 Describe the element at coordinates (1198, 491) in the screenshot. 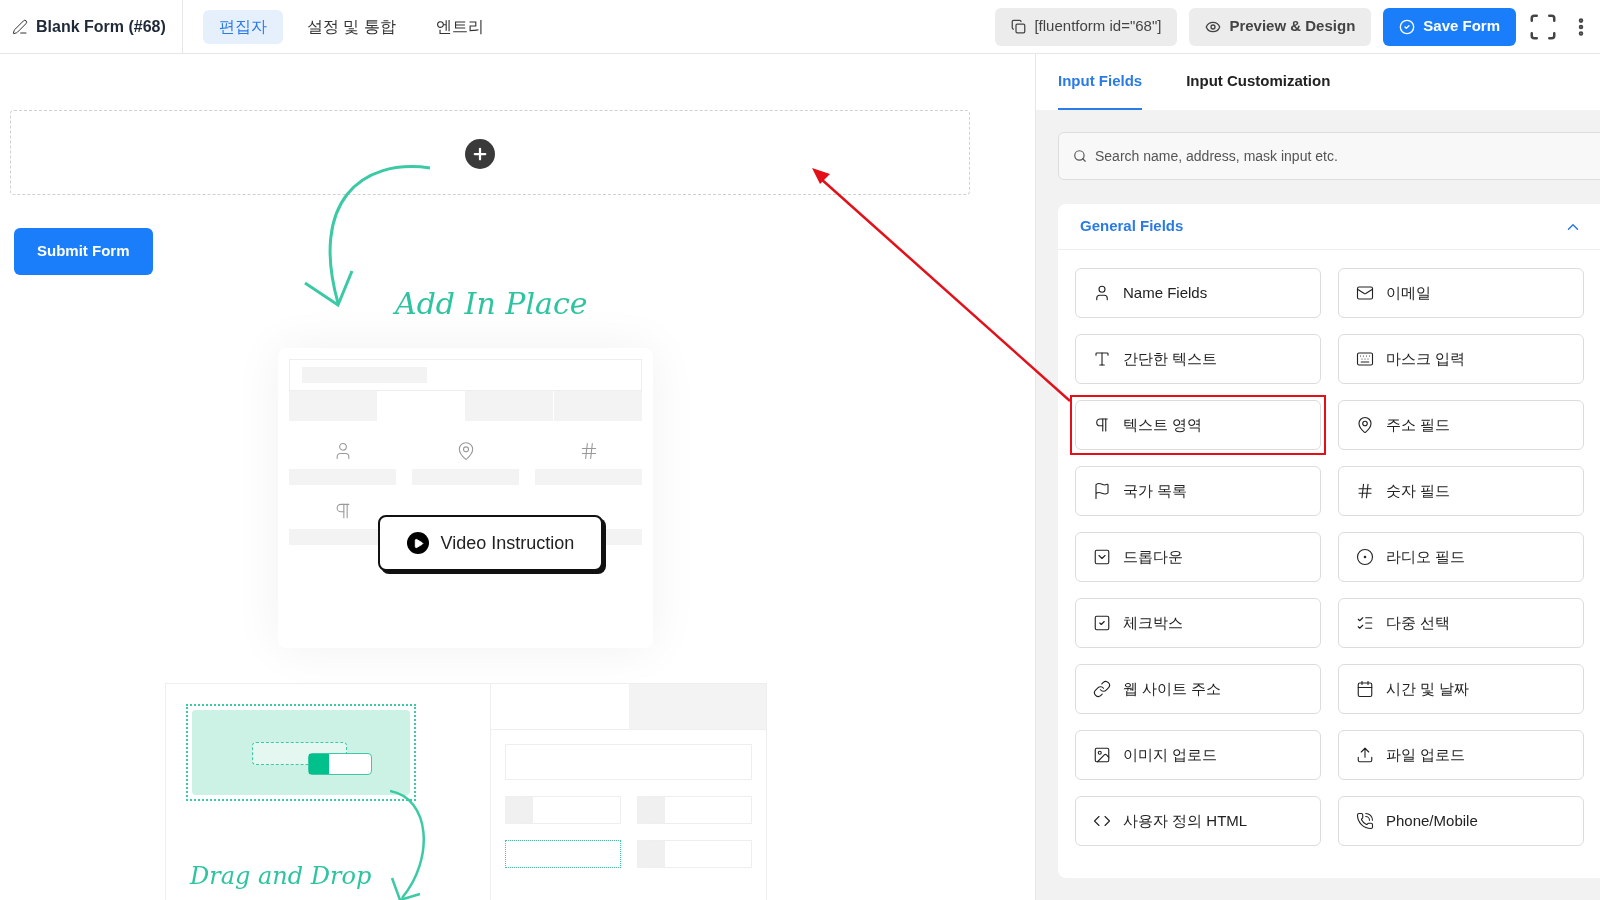

I see `field-type-button: 국가 목록` at that location.